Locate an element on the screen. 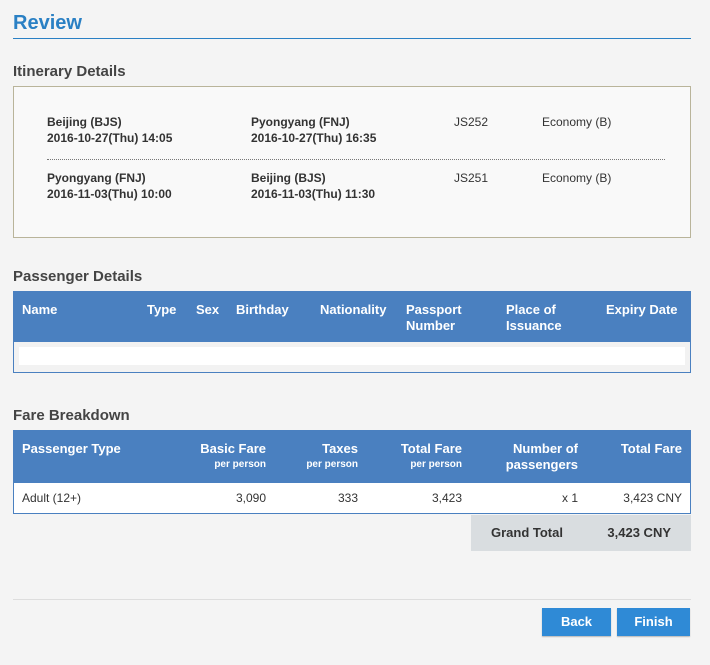 The image size is (710, 665). departure-time: 2016-10-27(Thu) 14:05 is located at coordinates (110, 138).